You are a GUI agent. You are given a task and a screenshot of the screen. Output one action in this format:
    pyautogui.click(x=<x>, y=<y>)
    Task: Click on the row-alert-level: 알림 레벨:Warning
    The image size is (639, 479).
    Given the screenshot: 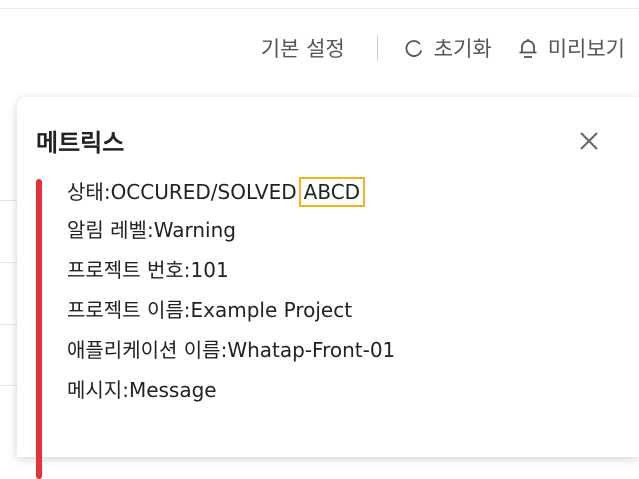 What is the action you would take?
    pyautogui.click(x=151, y=230)
    